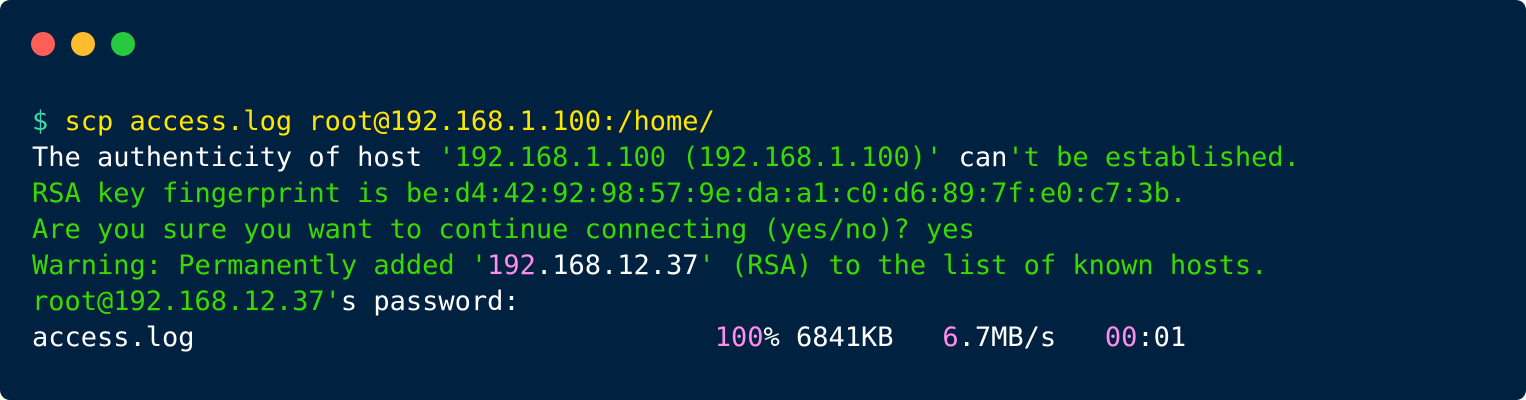 The height and width of the screenshot is (400, 1526). Describe the element at coordinates (235, 157) in the screenshot. I see `terminal-text-segment: The authenticity of host` at that location.